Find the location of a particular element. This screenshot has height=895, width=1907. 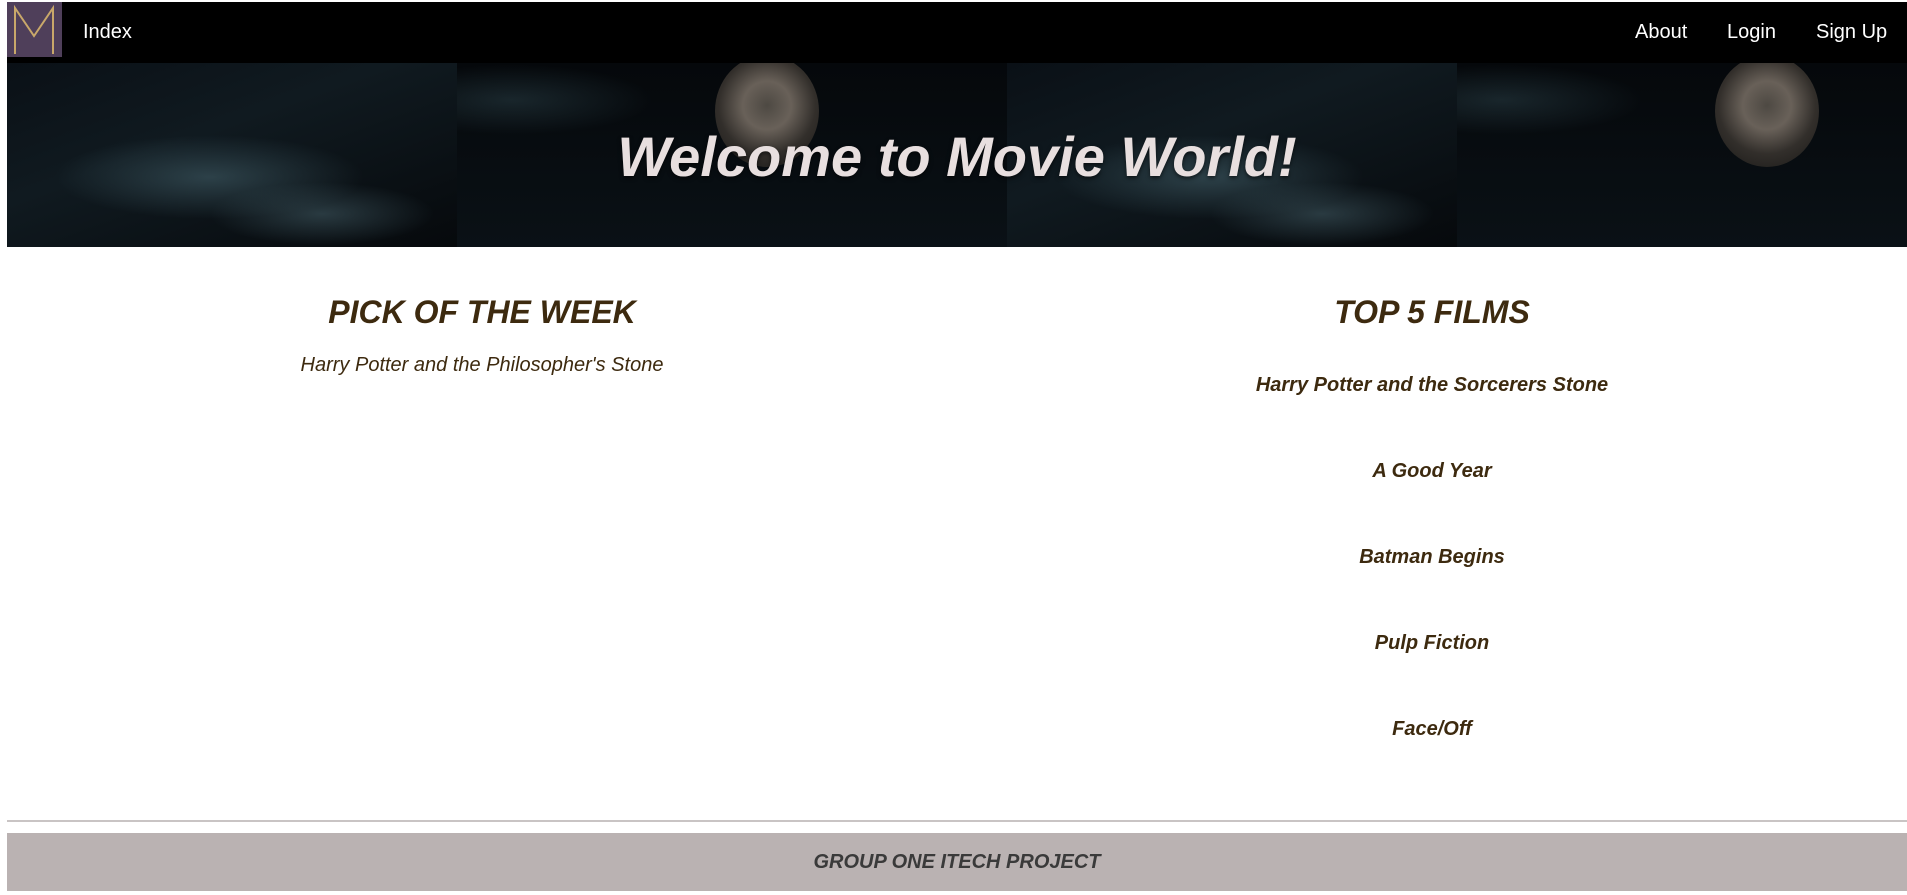

logo-m-icon is located at coordinates (34, 29).